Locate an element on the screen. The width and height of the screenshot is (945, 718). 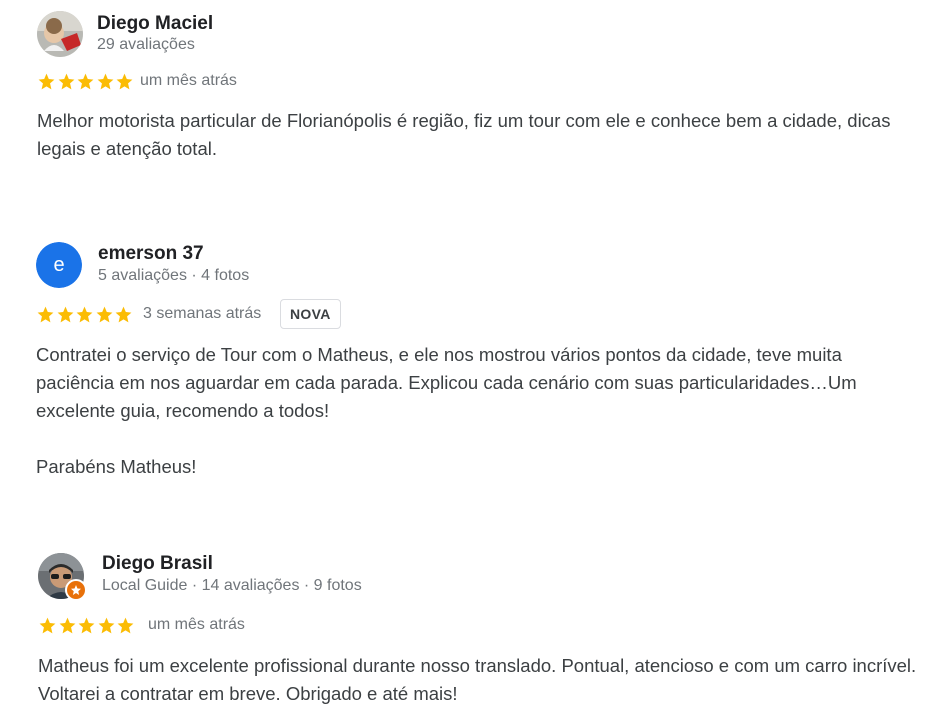
reviewer-name: emerson 37 is located at coordinates (151, 254).